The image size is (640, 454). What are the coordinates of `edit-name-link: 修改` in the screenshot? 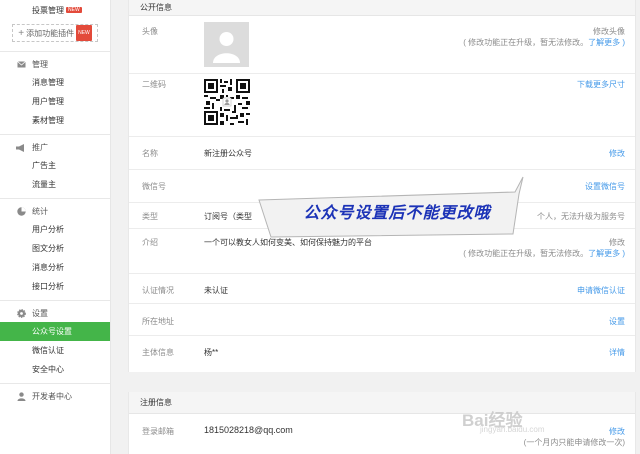 It's located at (617, 153).